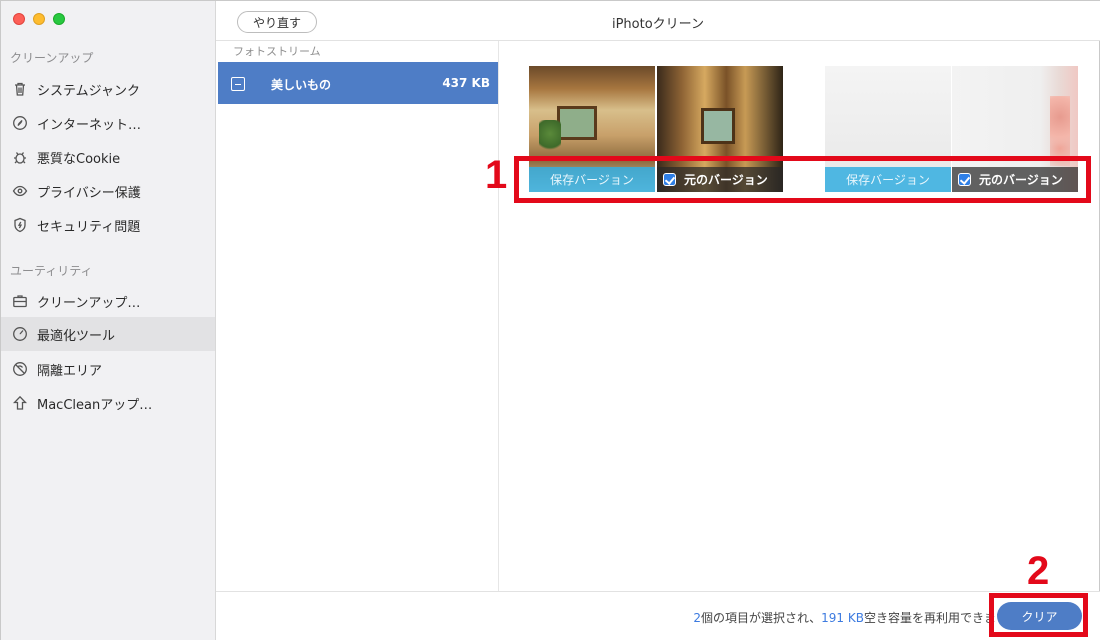 The height and width of the screenshot is (640, 1100). I want to click on sidebar-item-label: 隔離エリア, so click(70, 371).